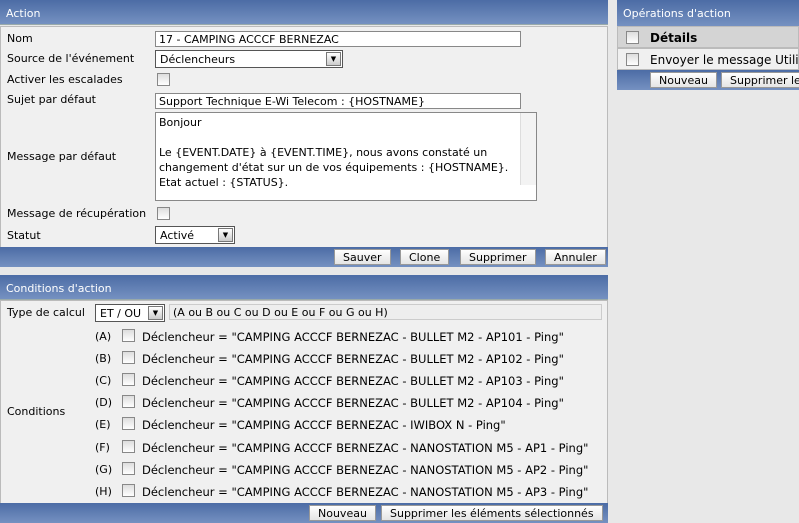 This screenshot has height=523, width=799. Describe the element at coordinates (103, 358) in the screenshot. I see `condition-id: (B)` at that location.